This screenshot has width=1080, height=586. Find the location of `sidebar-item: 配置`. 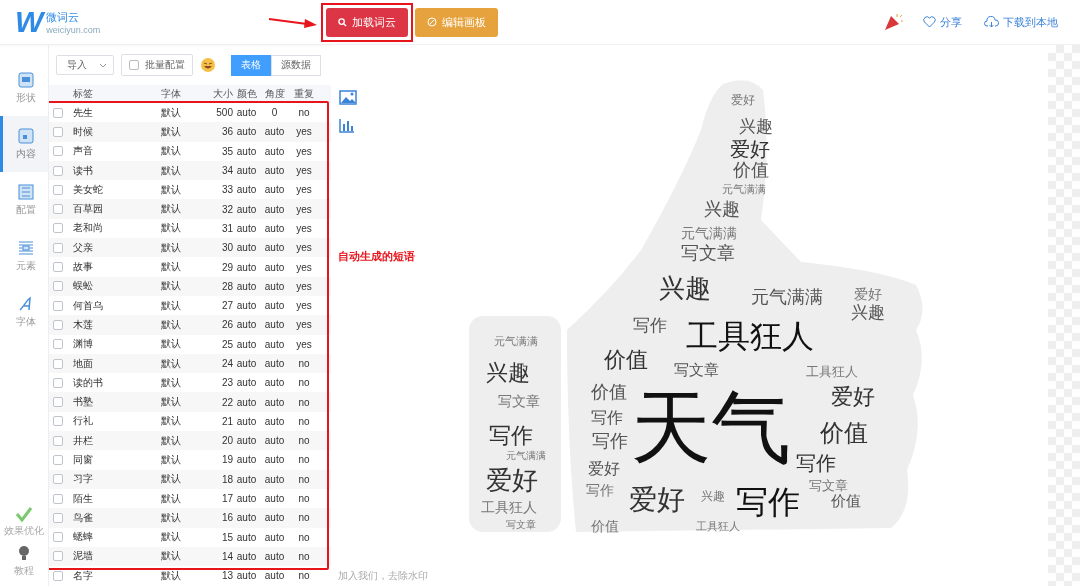

sidebar-item: 配置 is located at coordinates (24, 200).